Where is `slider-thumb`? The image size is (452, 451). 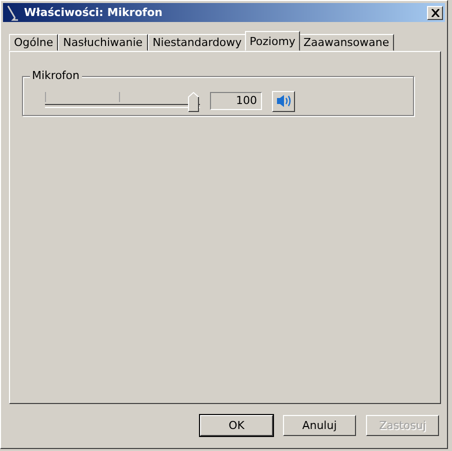
slider-thumb is located at coordinates (193, 102).